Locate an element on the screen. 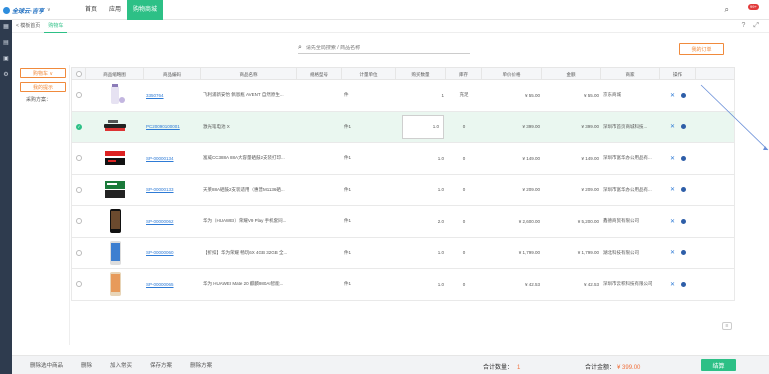 This screenshot has height=374, width=769. tab-template-home: < 模板首页 is located at coordinates (28, 26).